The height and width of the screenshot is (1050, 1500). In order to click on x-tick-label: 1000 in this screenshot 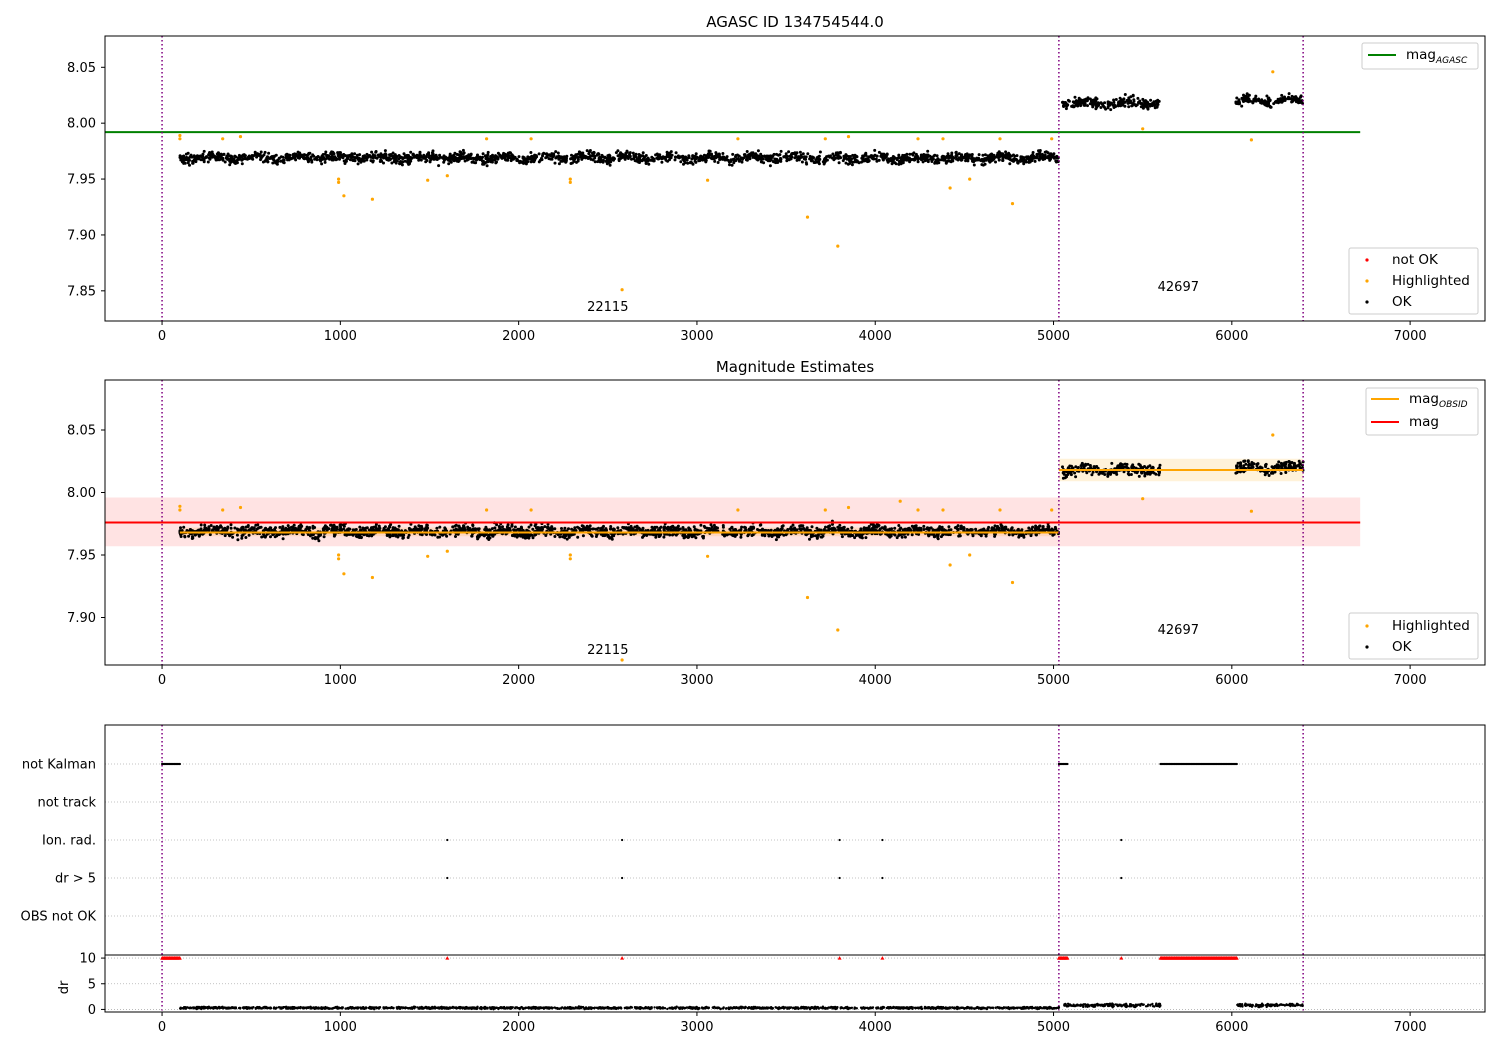, I will do `click(340, 336)`.